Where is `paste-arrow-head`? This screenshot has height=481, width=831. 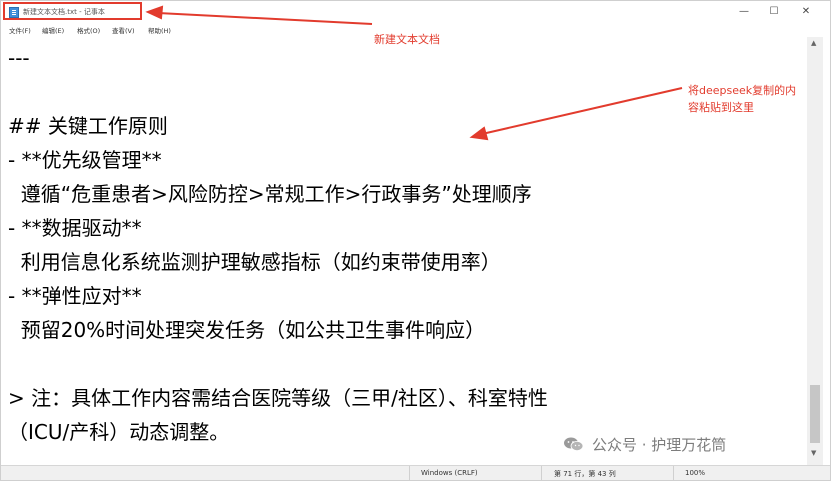
paste-arrow-head is located at coordinates (479, 133).